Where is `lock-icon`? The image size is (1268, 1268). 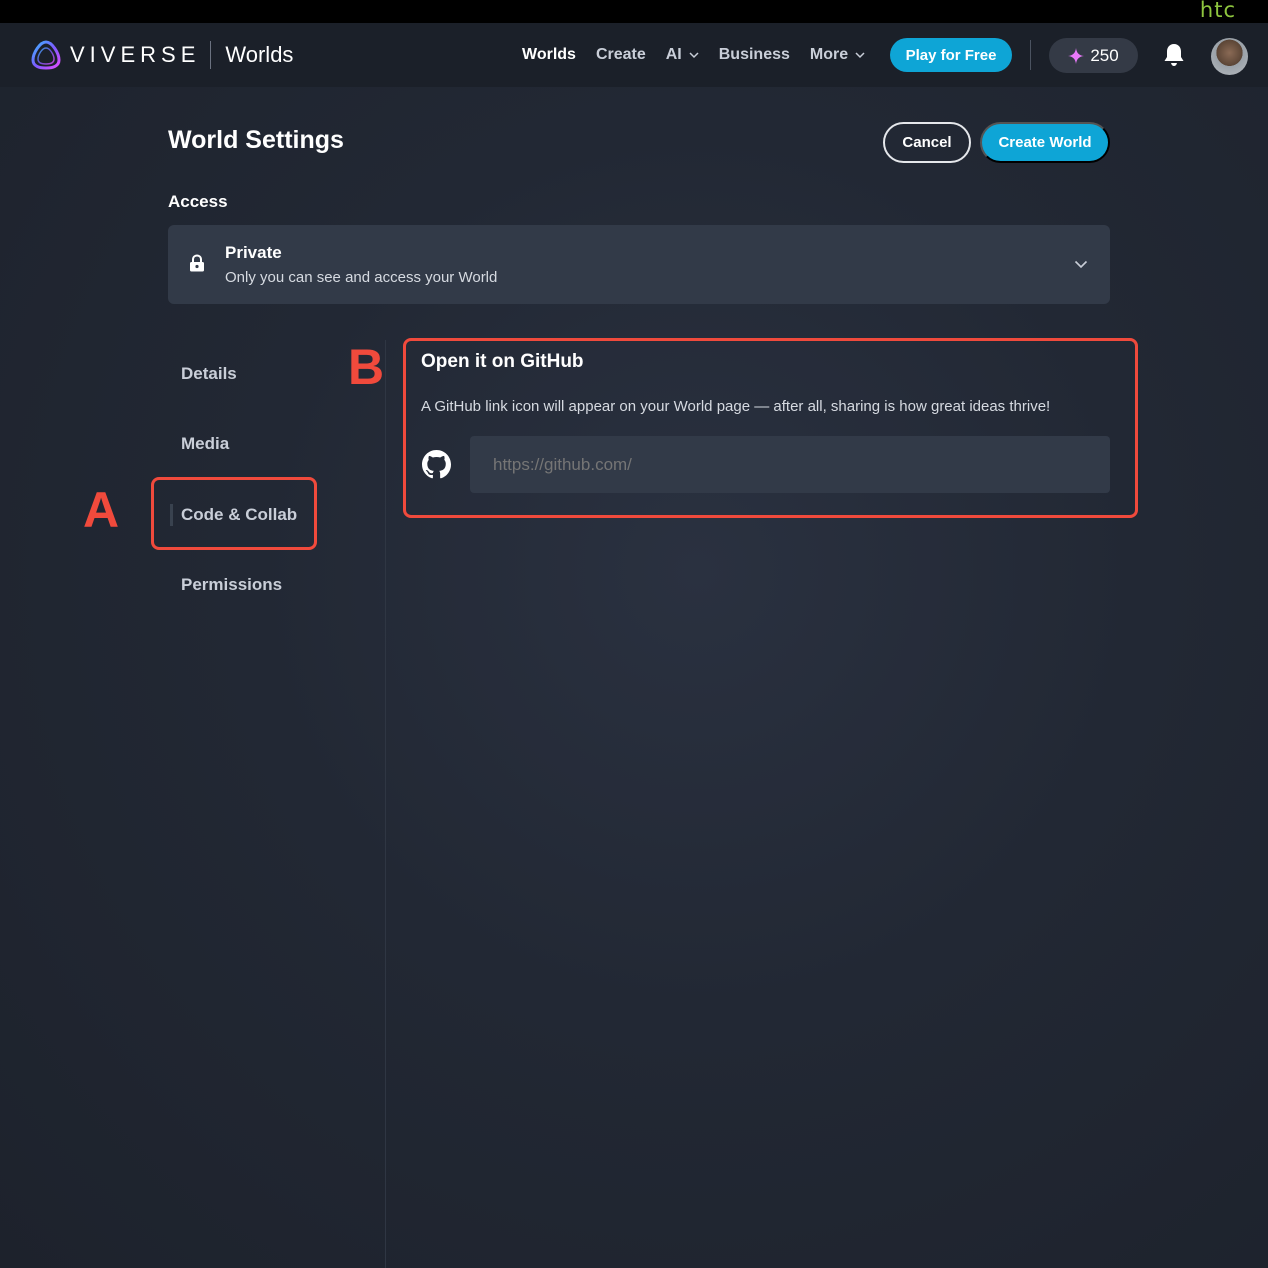
lock-icon is located at coordinates (197, 263).